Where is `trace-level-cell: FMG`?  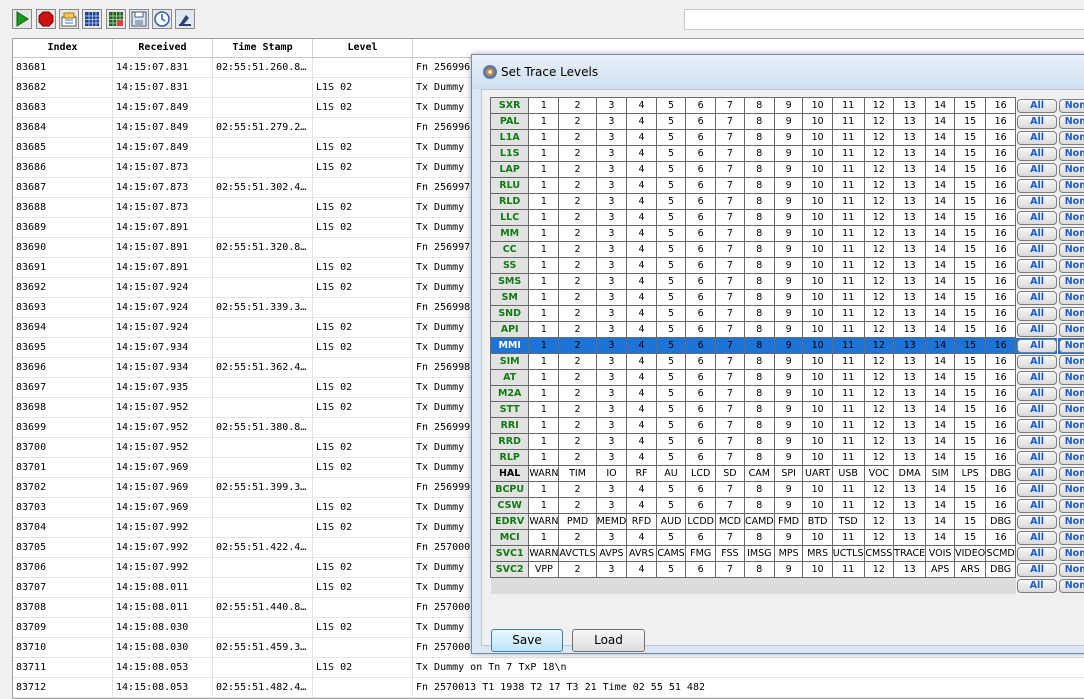 trace-level-cell: FMG is located at coordinates (700, 553).